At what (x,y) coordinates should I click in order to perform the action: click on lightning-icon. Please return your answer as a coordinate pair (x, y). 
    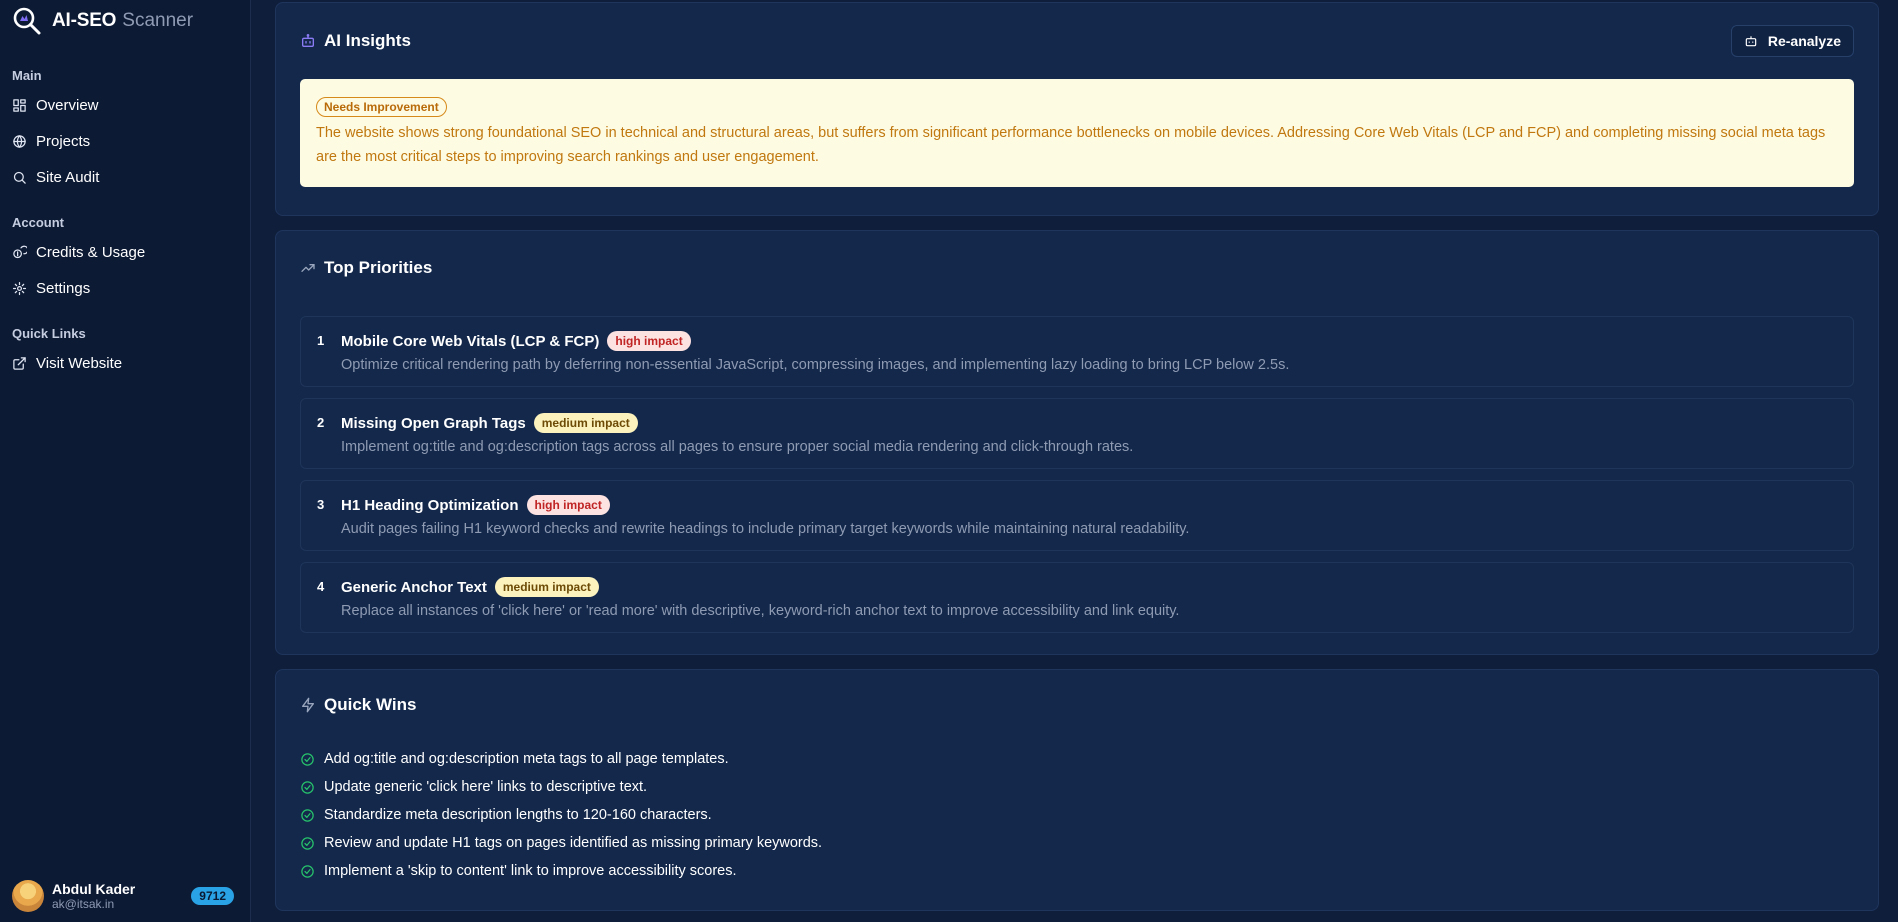
    Looking at the image, I should click on (308, 705).